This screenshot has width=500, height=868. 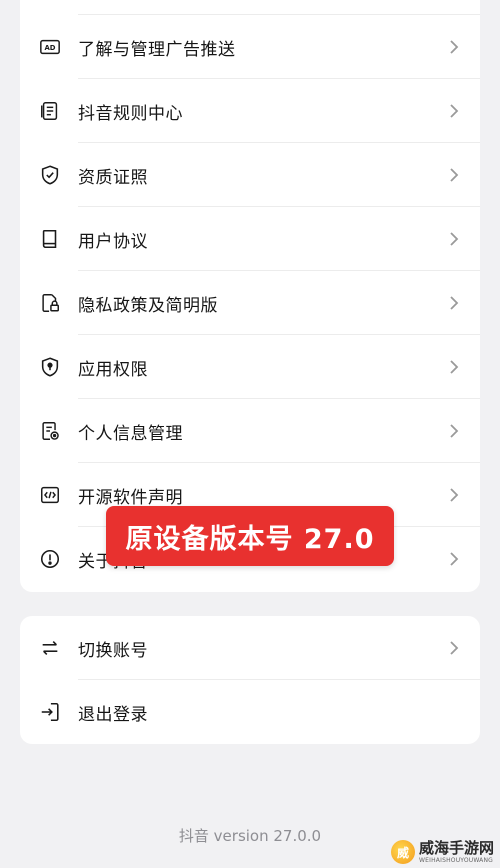 I want to click on site-watermark: 威 威海手游网 WEIHAISHOUYOUWANG, so click(x=442, y=851).